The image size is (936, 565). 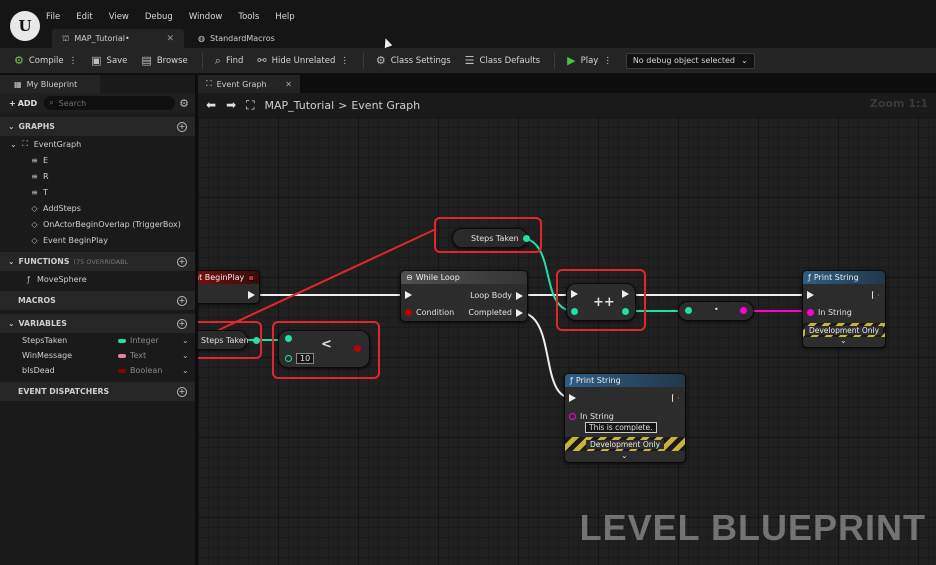 I want to click on boolean-output-pin, so click(x=357, y=348).